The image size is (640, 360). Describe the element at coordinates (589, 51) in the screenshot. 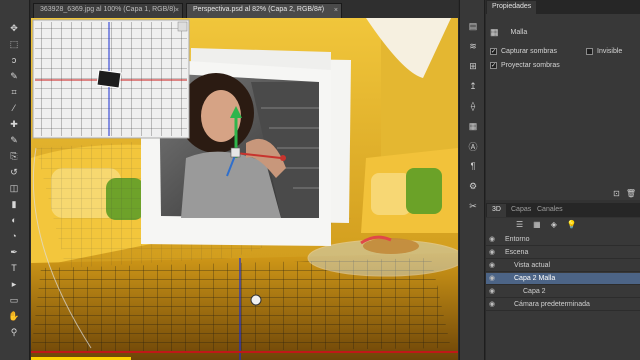

I see `invisible-checkbox` at that location.